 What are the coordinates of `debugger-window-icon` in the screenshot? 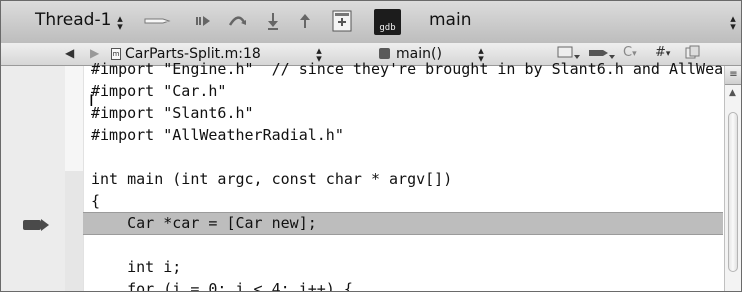 It's located at (342, 21).